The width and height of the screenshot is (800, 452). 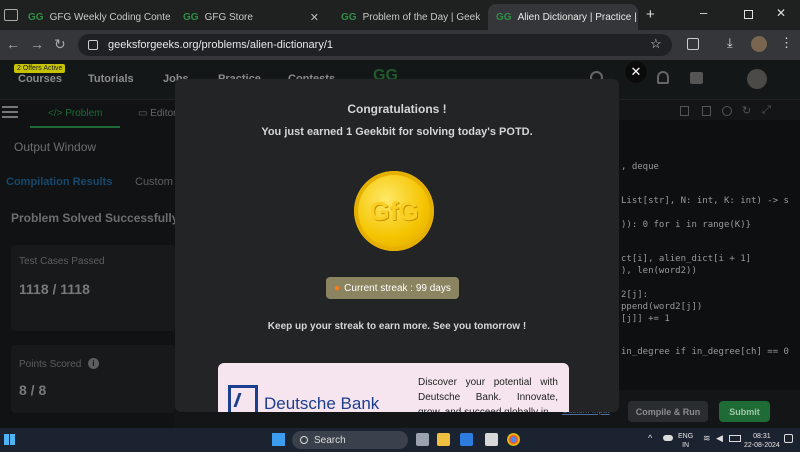 I want to click on edge-icon, so click(x=466, y=439).